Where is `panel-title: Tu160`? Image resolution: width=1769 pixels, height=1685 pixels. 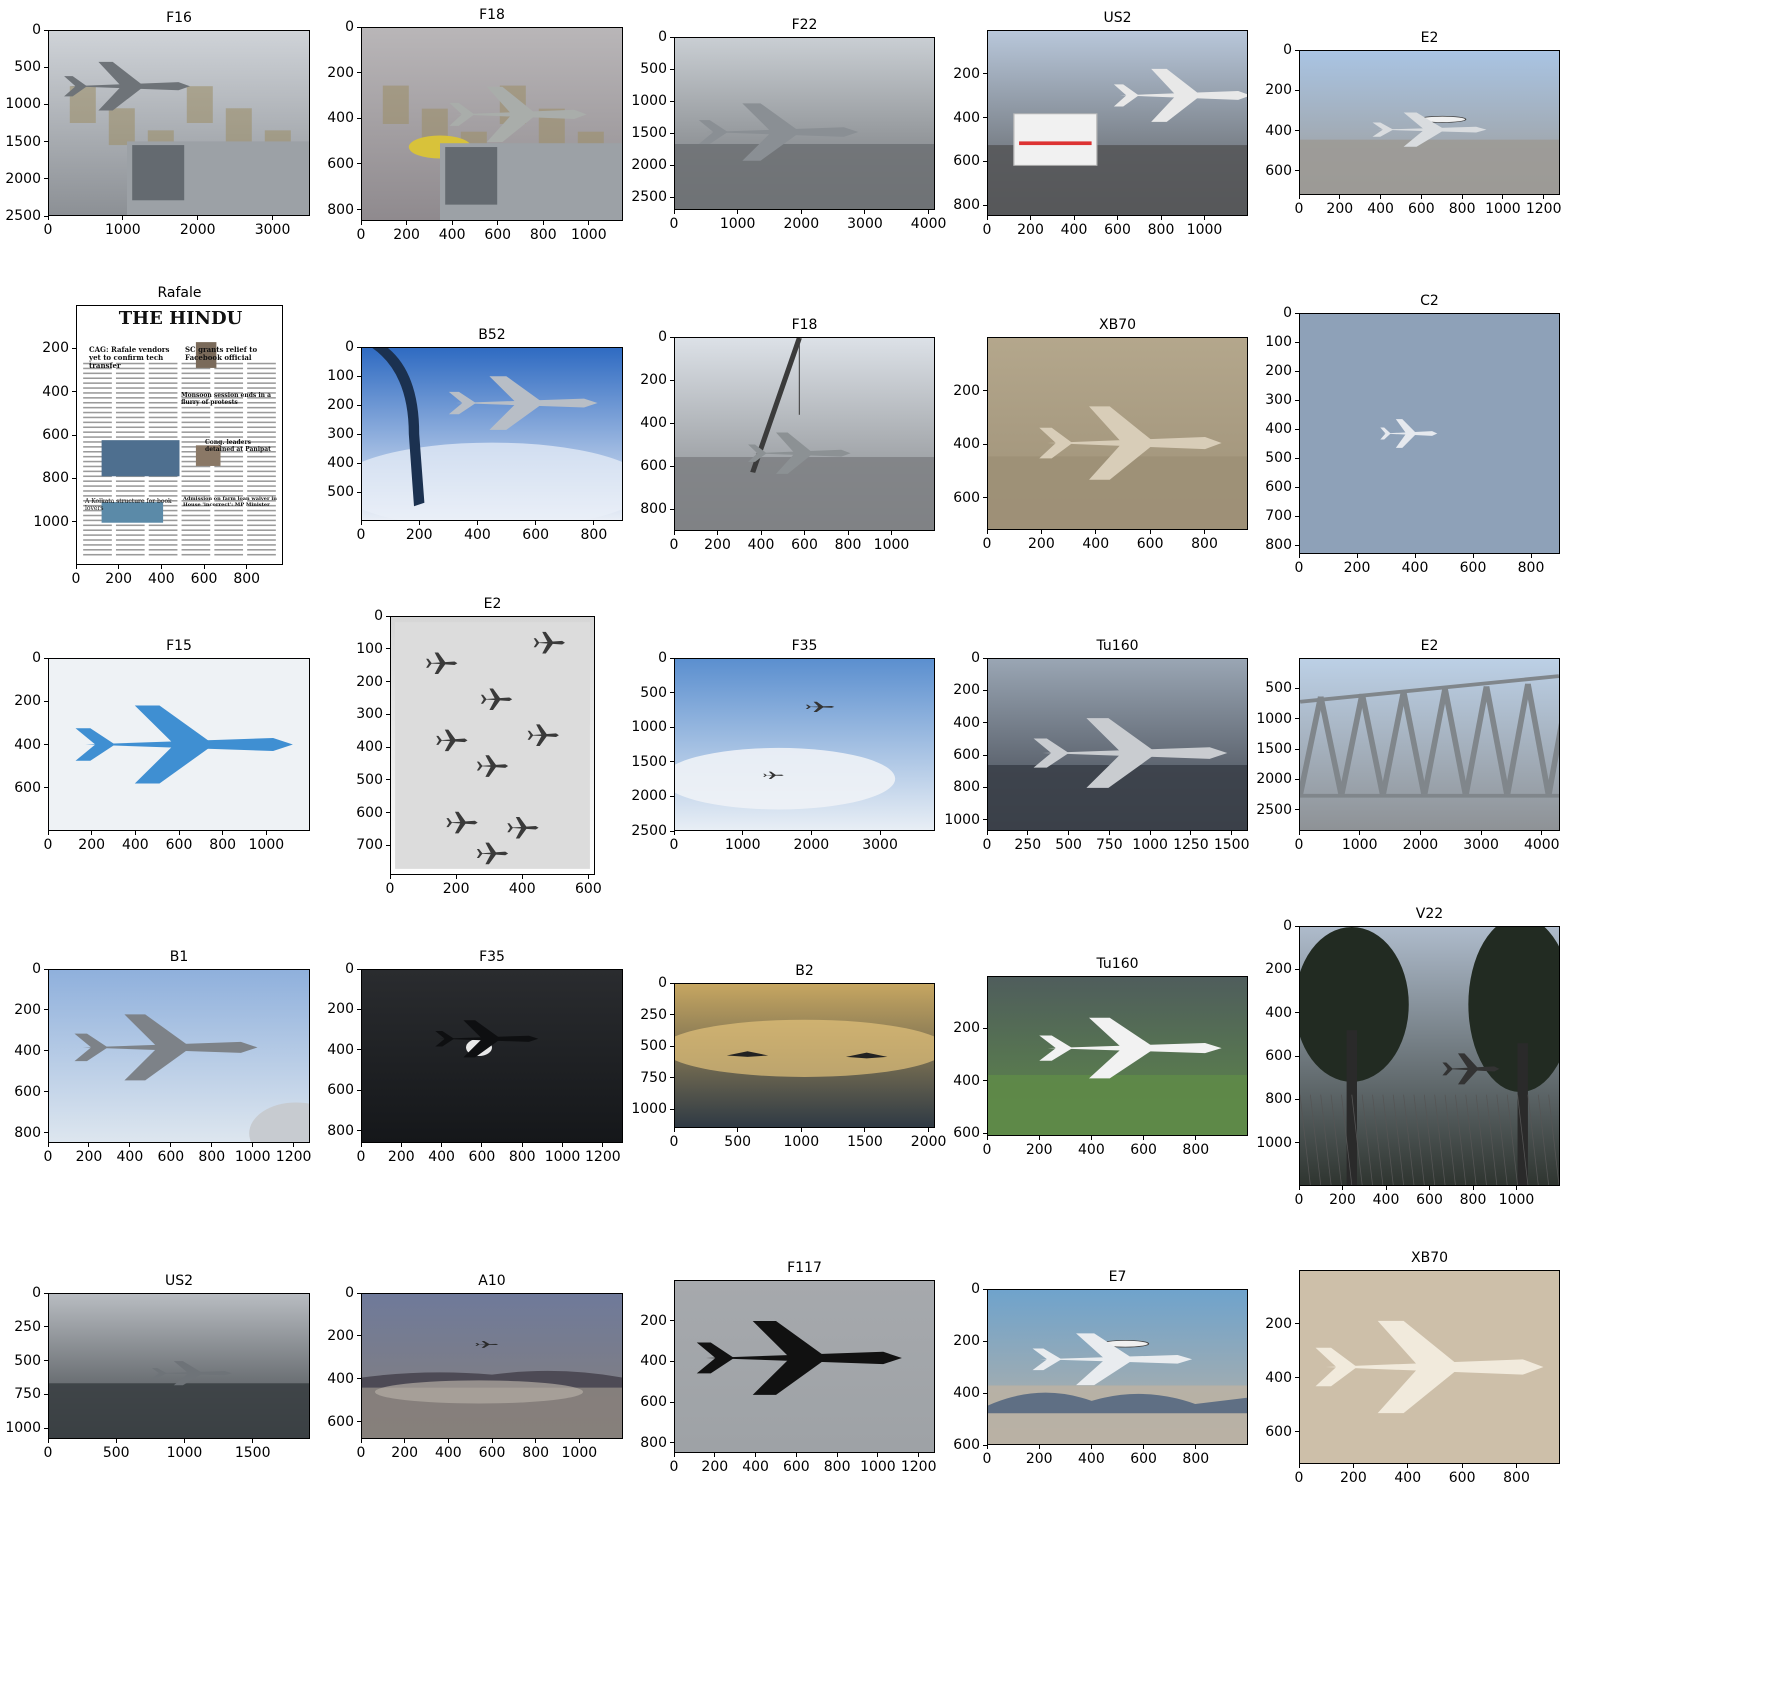 panel-title: Tu160 is located at coordinates (1117, 964).